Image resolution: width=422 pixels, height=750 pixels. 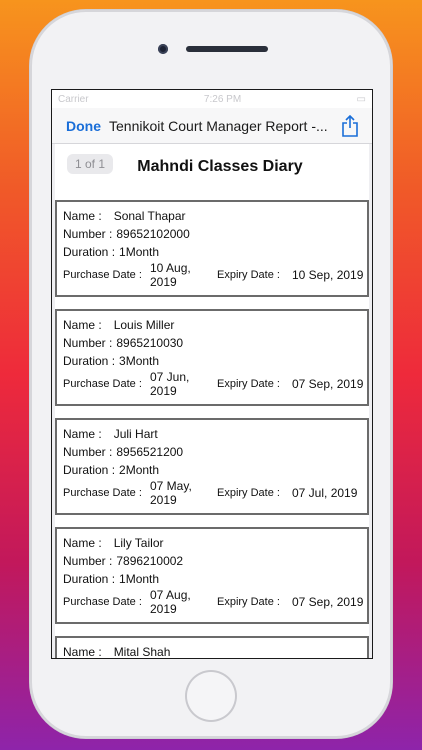 I want to click on purchase-date-value: 07 Aug, 2019, so click(x=170, y=602).